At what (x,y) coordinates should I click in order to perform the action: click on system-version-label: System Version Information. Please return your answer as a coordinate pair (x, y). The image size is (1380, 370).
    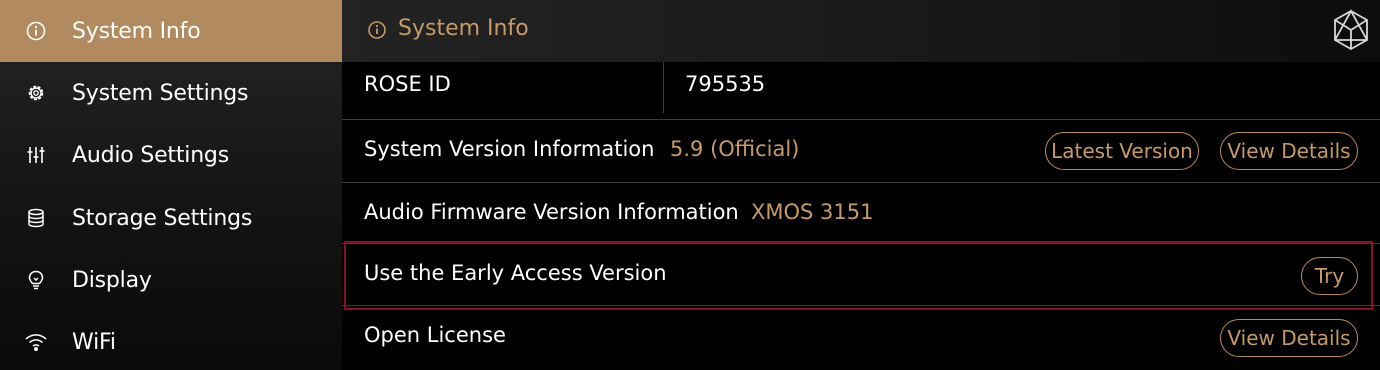
    Looking at the image, I should click on (509, 149).